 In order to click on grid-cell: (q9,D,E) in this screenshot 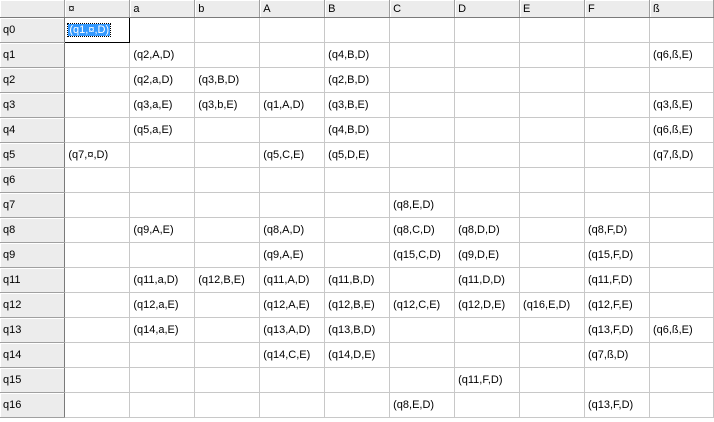, I will do `click(487, 255)`.